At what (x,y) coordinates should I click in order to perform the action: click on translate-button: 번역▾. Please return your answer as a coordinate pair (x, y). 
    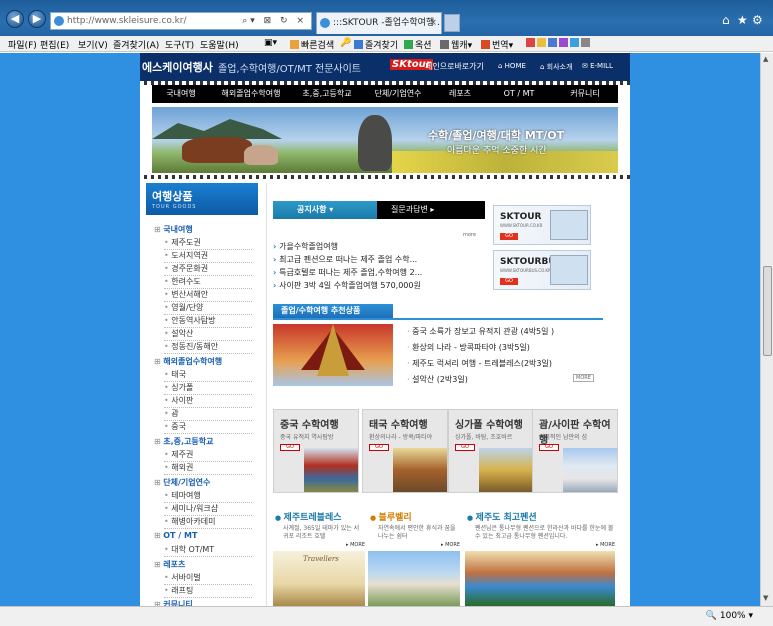
    Looking at the image, I should click on (497, 44).